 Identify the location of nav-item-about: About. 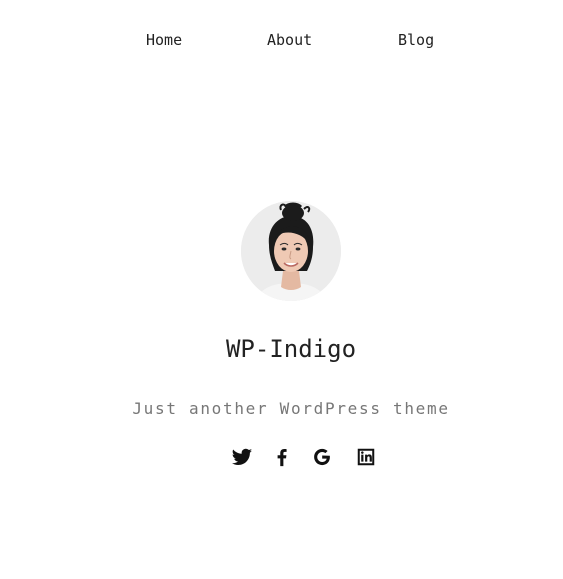
(289, 40).